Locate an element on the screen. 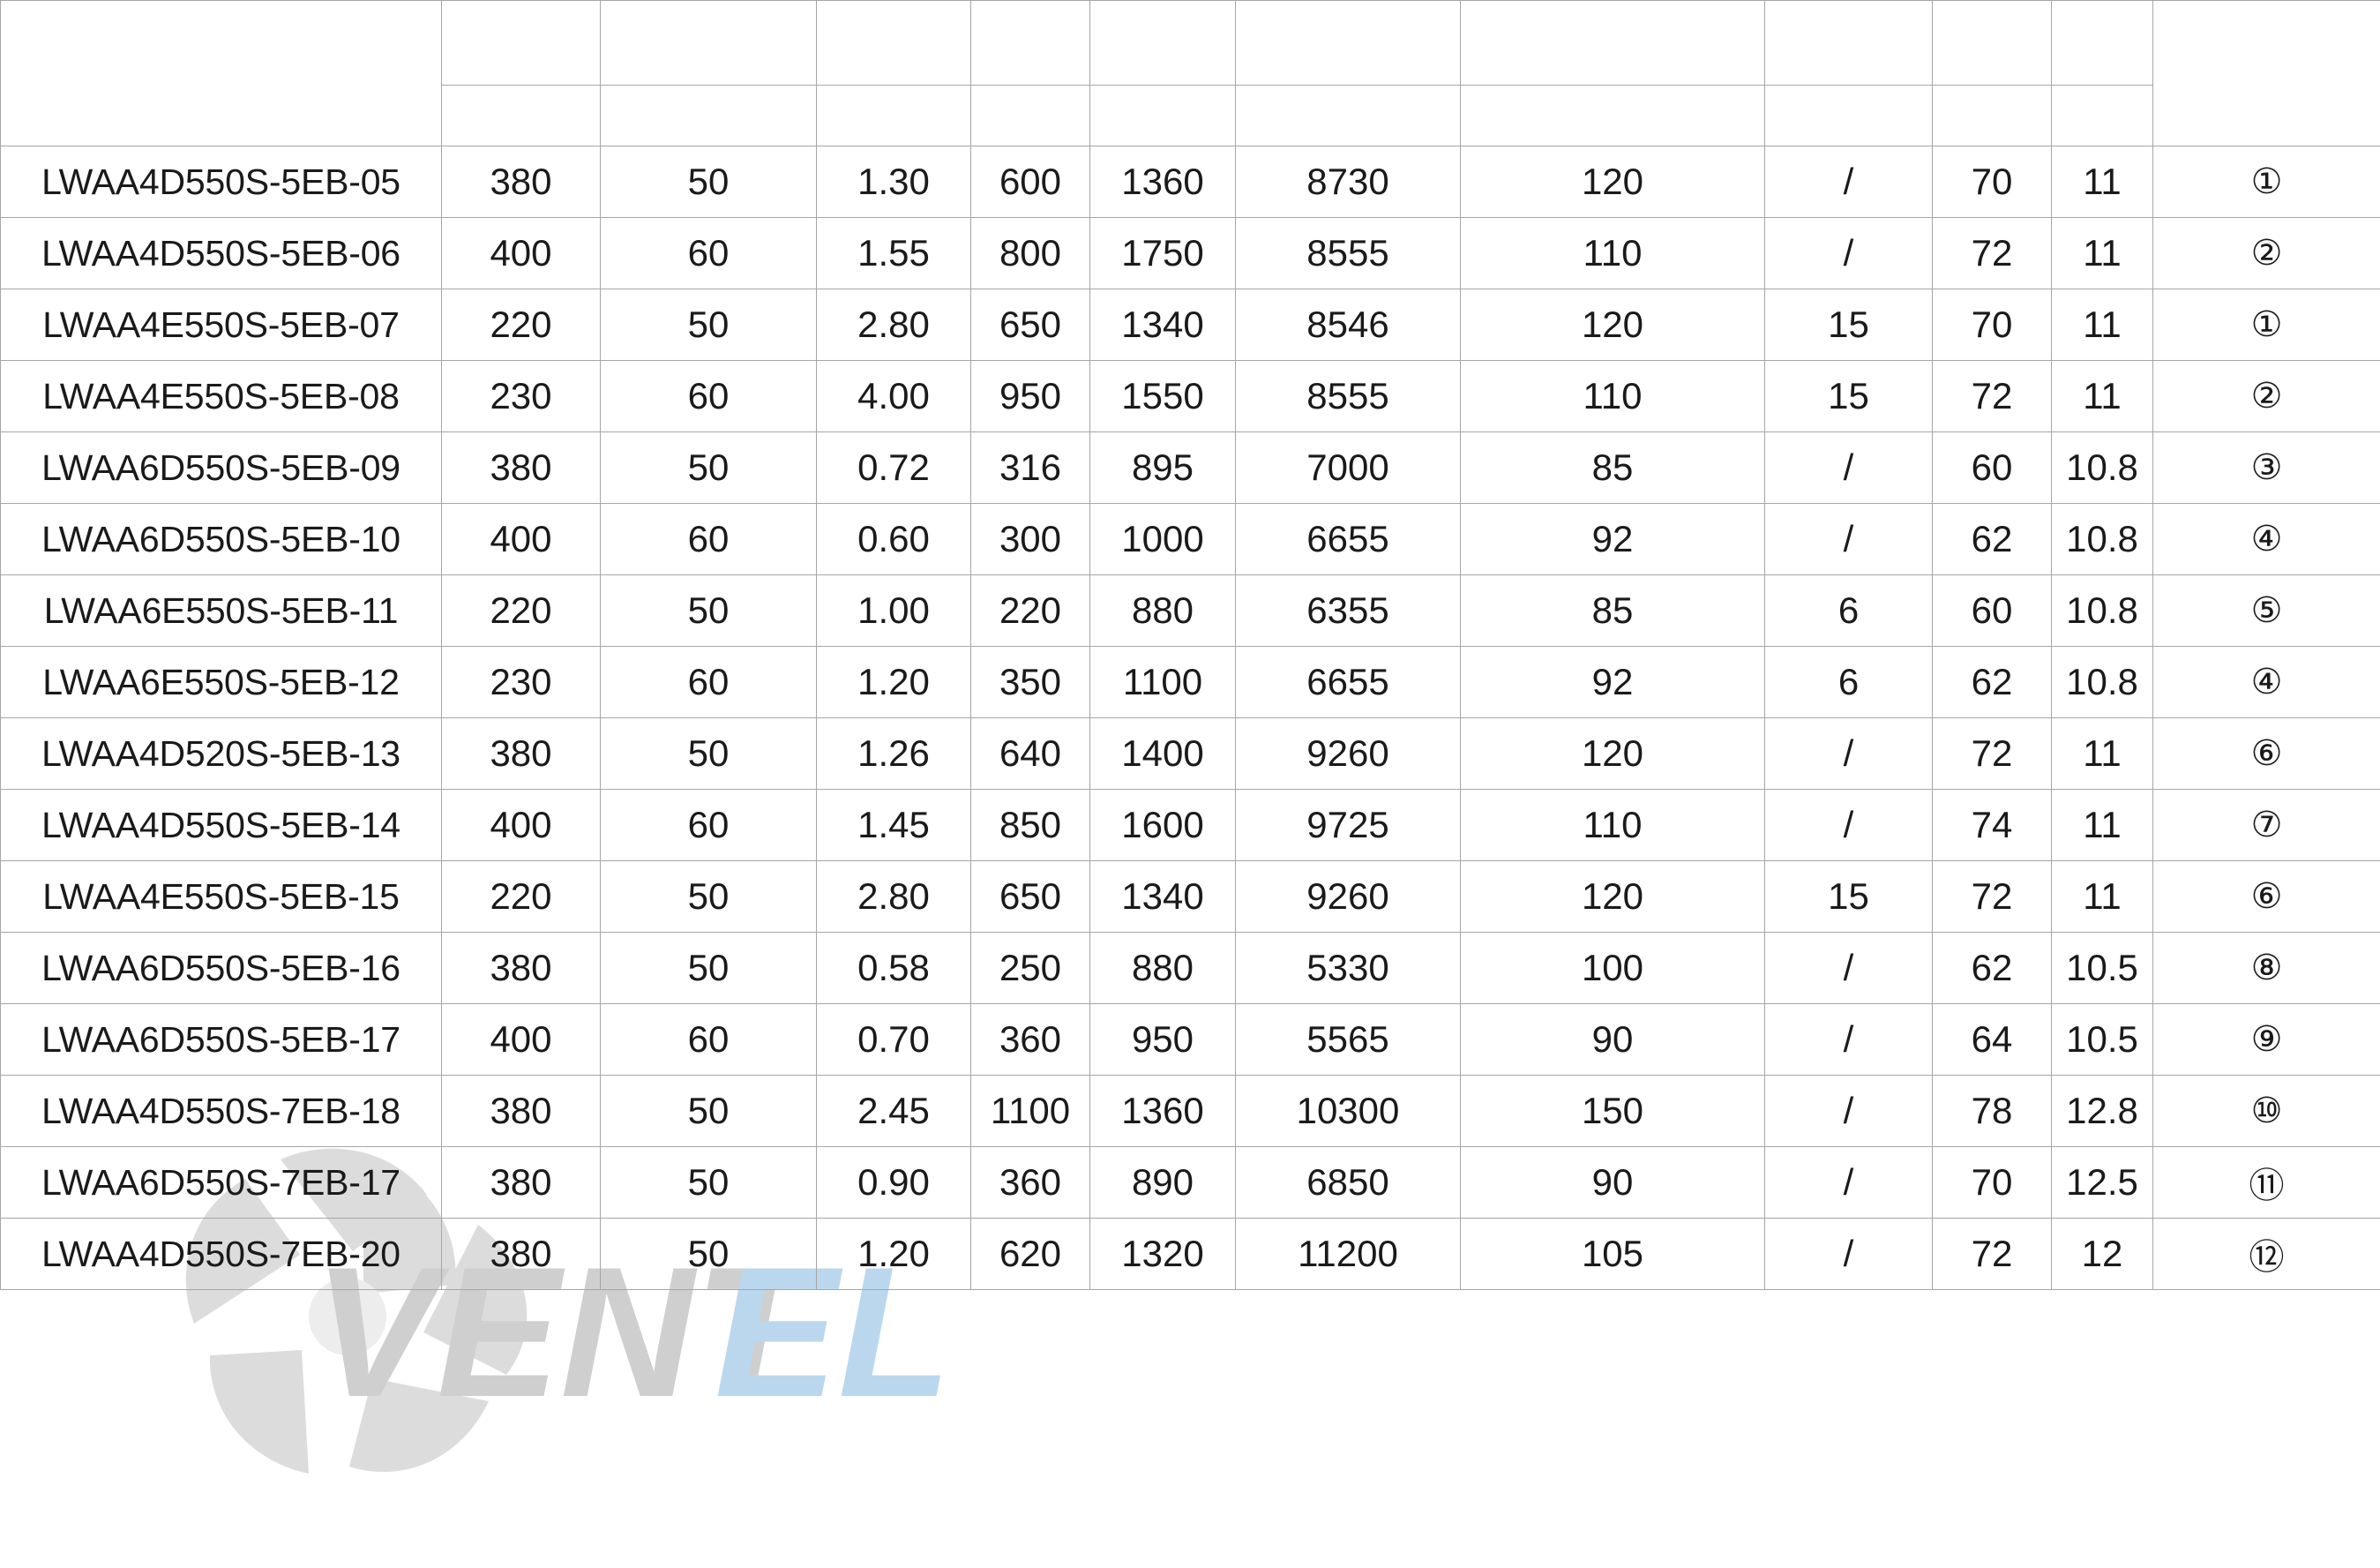  cell-capacitor: 6 is located at coordinates (1848, 610).